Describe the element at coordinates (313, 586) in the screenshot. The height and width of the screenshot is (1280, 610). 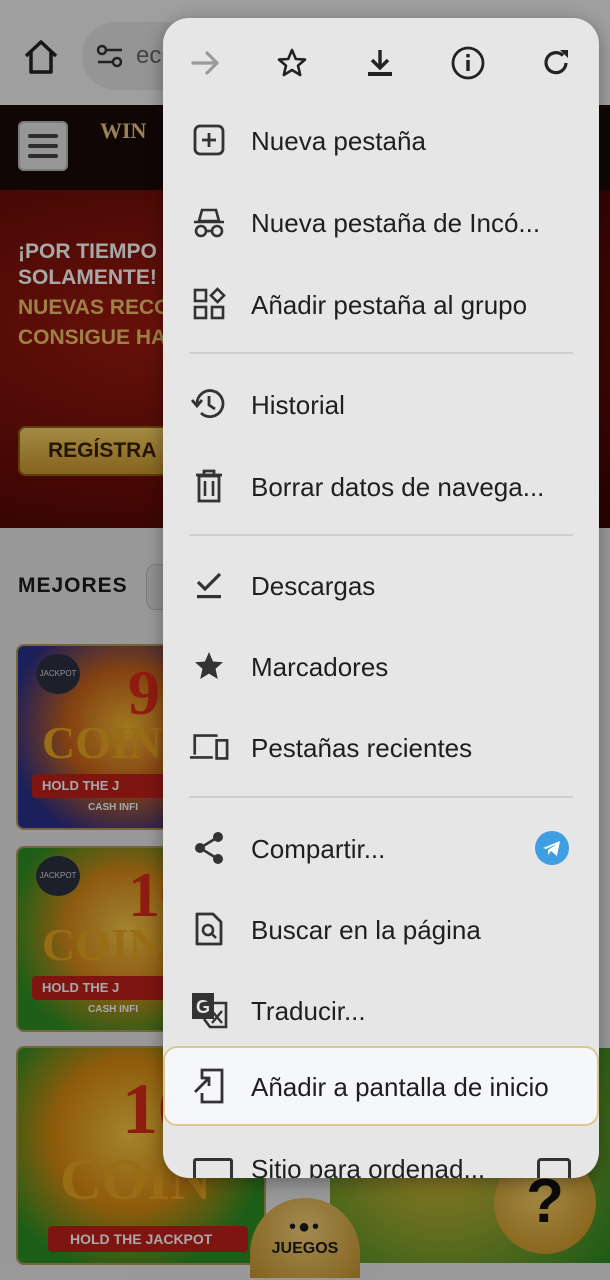
I see `menu-item-label: Descargas` at that location.